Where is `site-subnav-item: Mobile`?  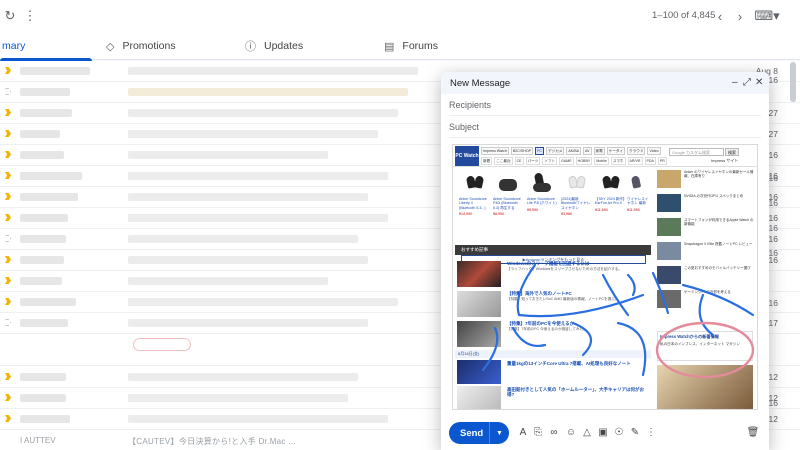 site-subnav-item: Mobile is located at coordinates (601, 161).